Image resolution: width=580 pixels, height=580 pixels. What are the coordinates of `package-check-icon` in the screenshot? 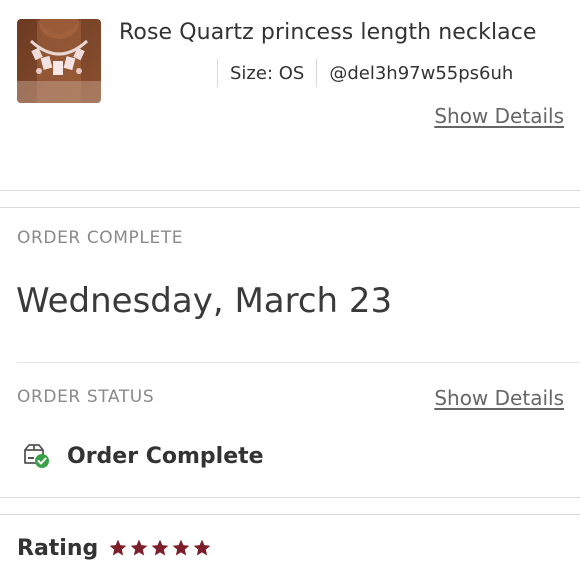 It's located at (36, 456).